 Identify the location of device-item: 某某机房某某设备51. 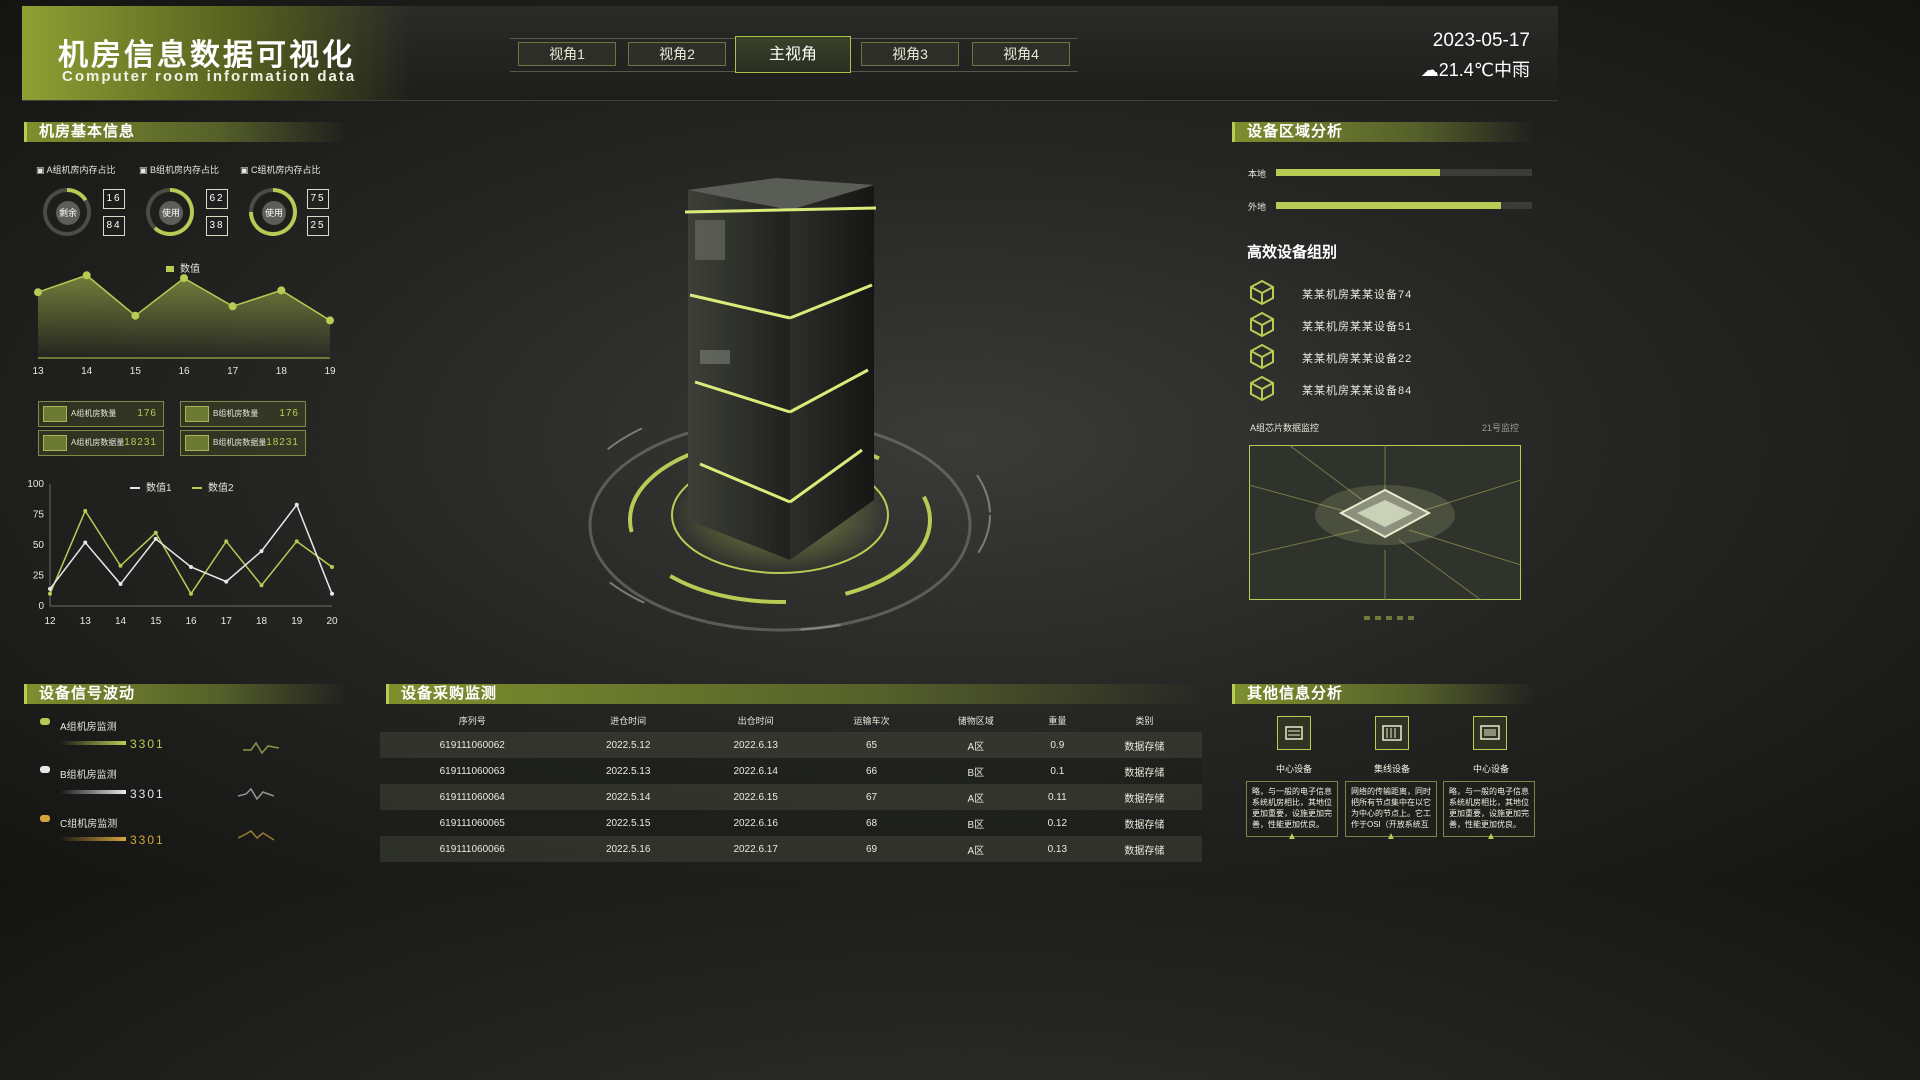
(1357, 326).